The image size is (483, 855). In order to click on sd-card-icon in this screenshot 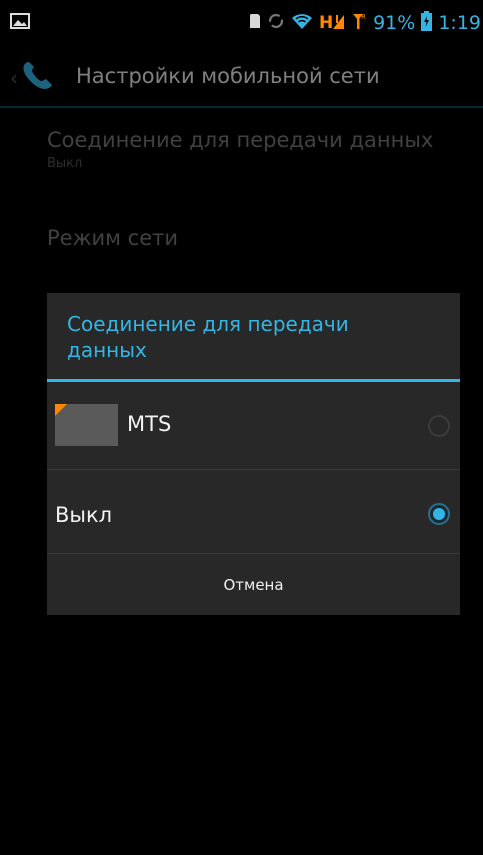, I will do `click(255, 23)`.